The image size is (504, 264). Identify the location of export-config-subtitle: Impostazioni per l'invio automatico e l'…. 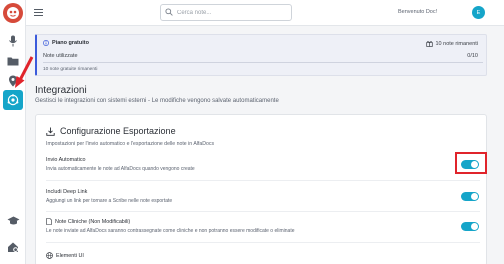
(130, 144).